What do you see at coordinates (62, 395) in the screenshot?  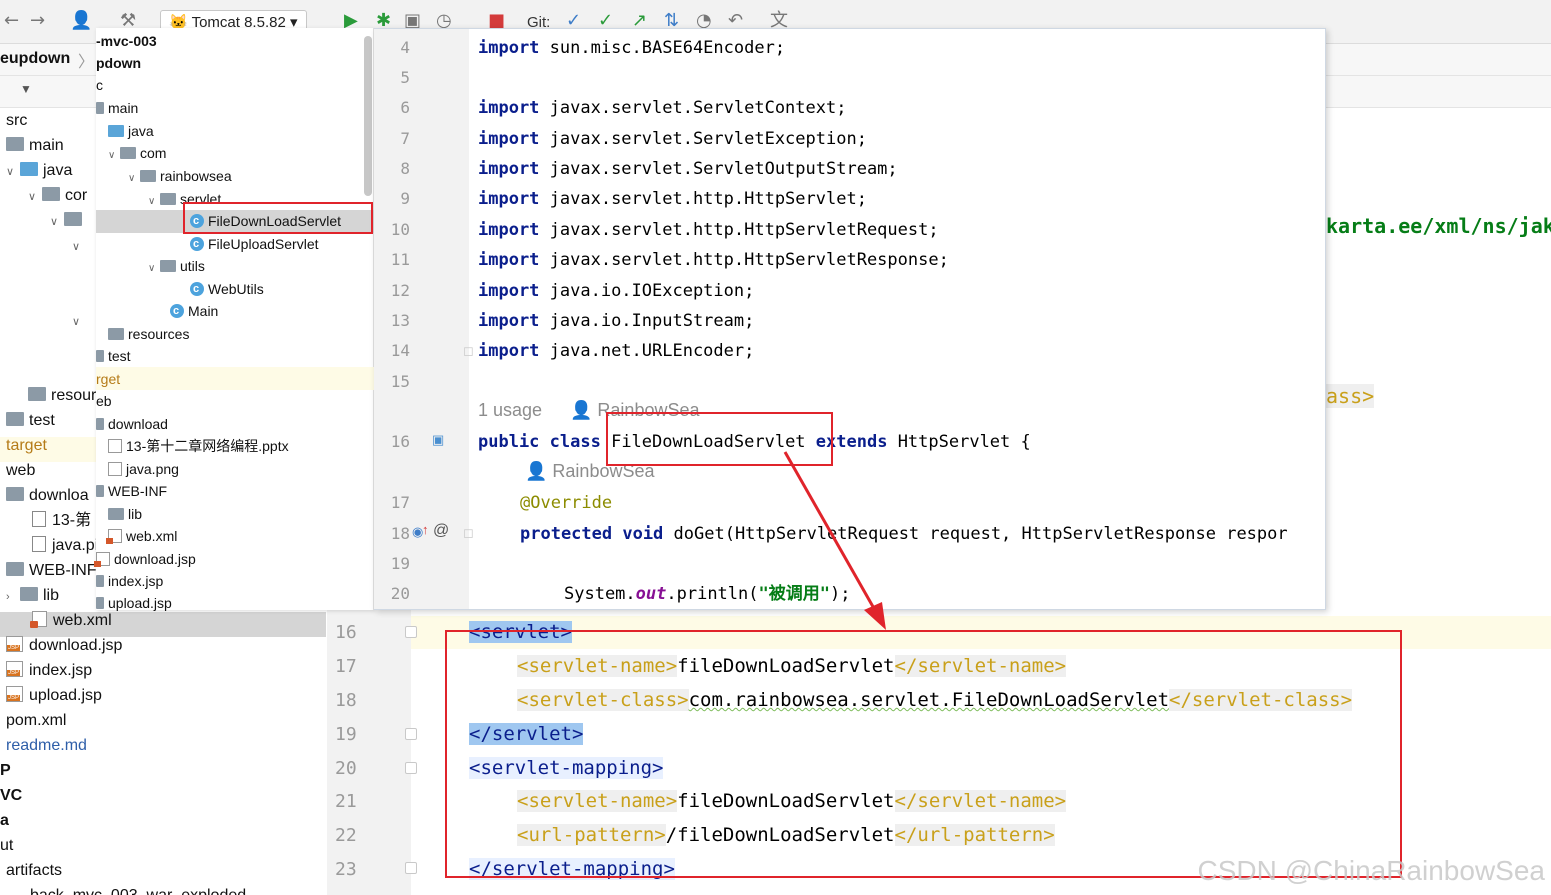 I see `tree-item-resources: resour` at bounding box center [62, 395].